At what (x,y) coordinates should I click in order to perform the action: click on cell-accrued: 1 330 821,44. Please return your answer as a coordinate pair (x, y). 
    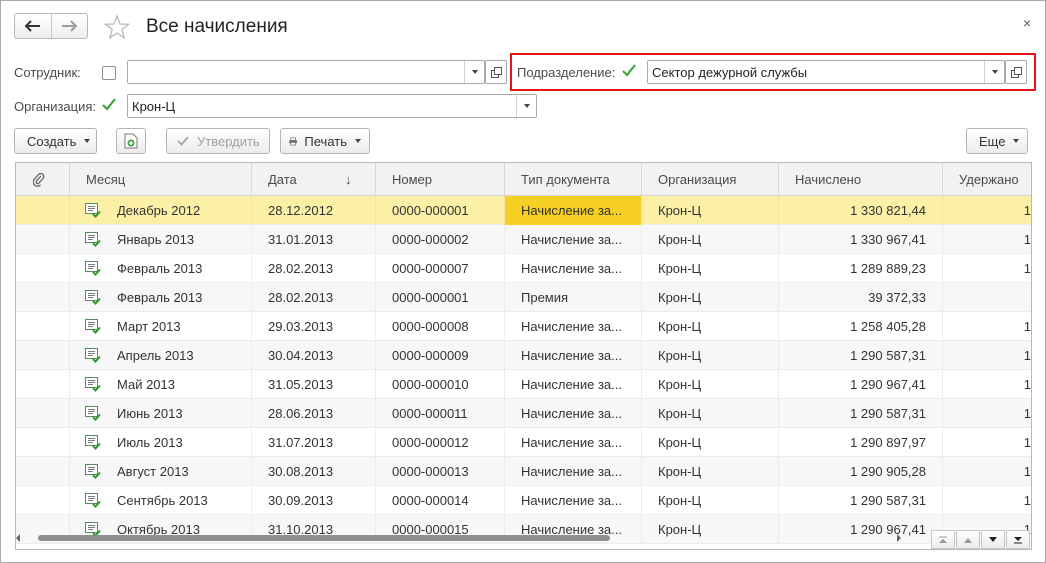
    Looking at the image, I should click on (861, 210).